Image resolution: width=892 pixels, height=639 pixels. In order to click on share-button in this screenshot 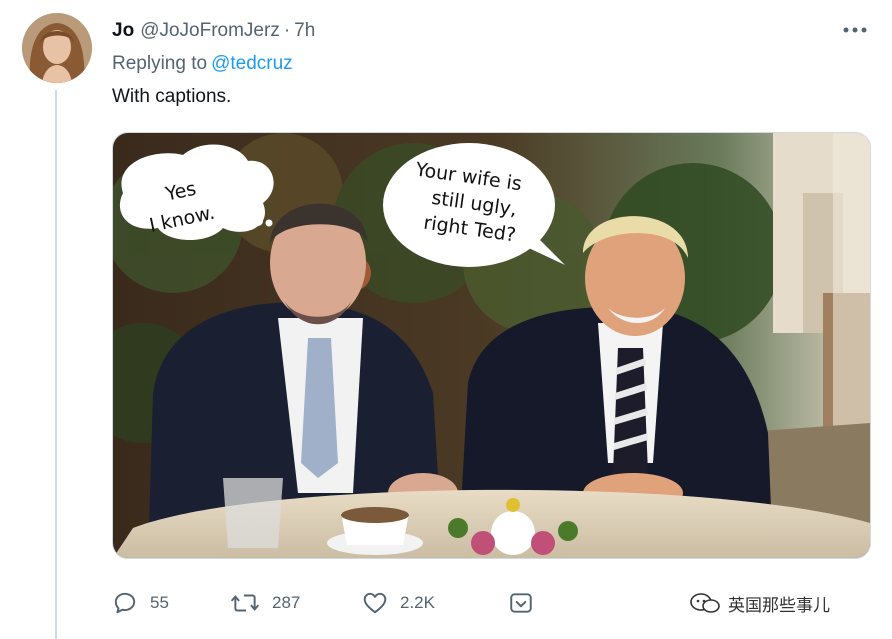, I will do `click(521, 603)`.